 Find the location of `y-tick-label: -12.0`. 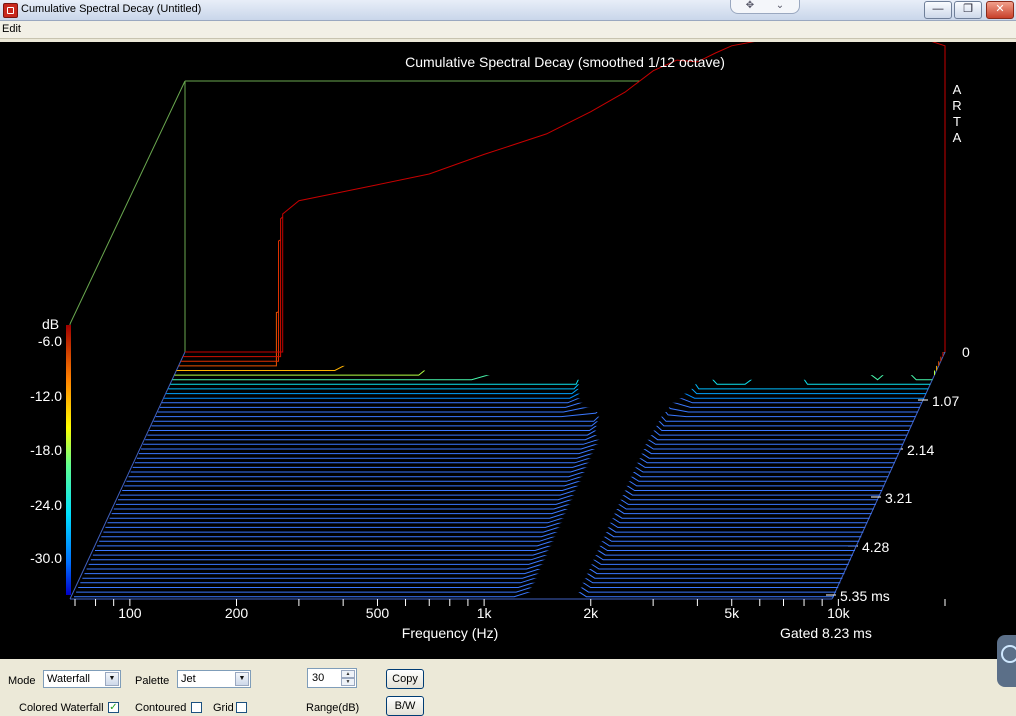

y-tick-label: -12.0 is located at coordinates (46, 396).